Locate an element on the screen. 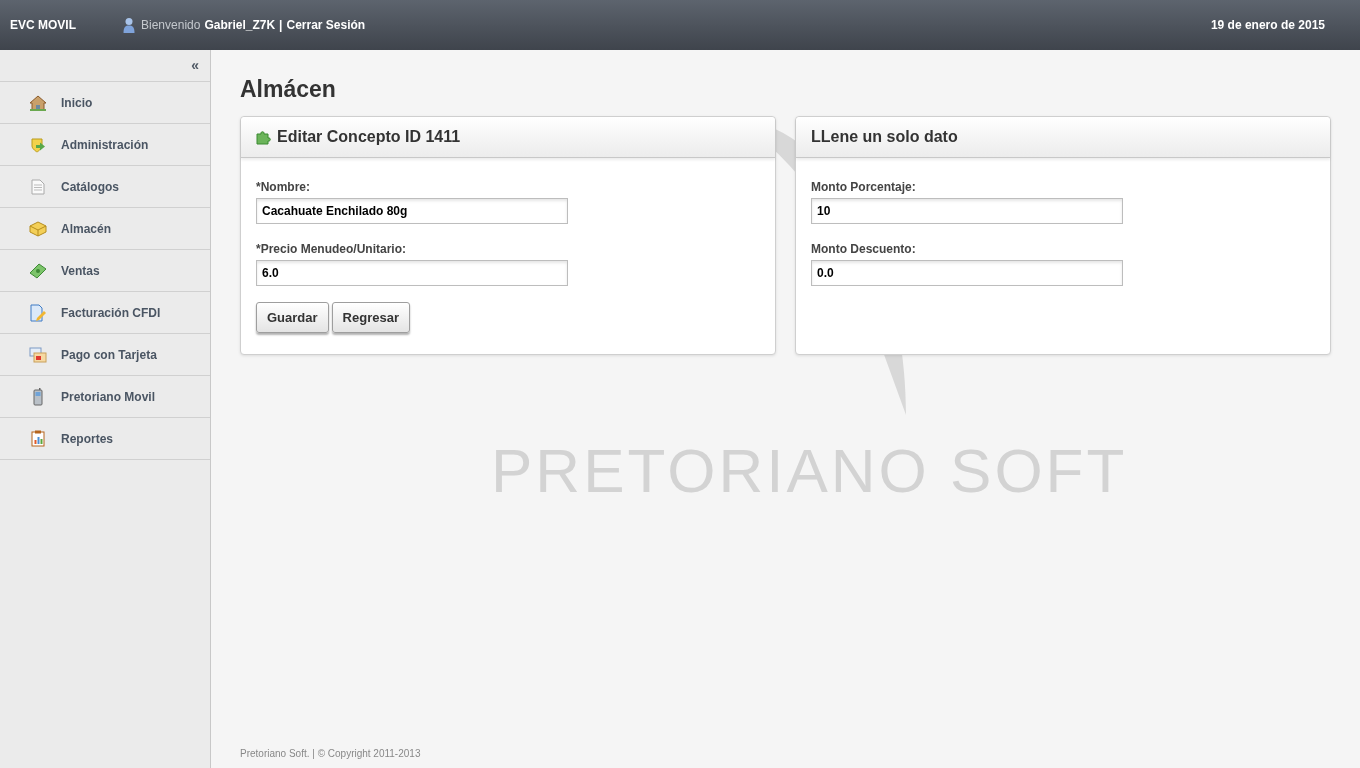  user-icon is located at coordinates (129, 25).